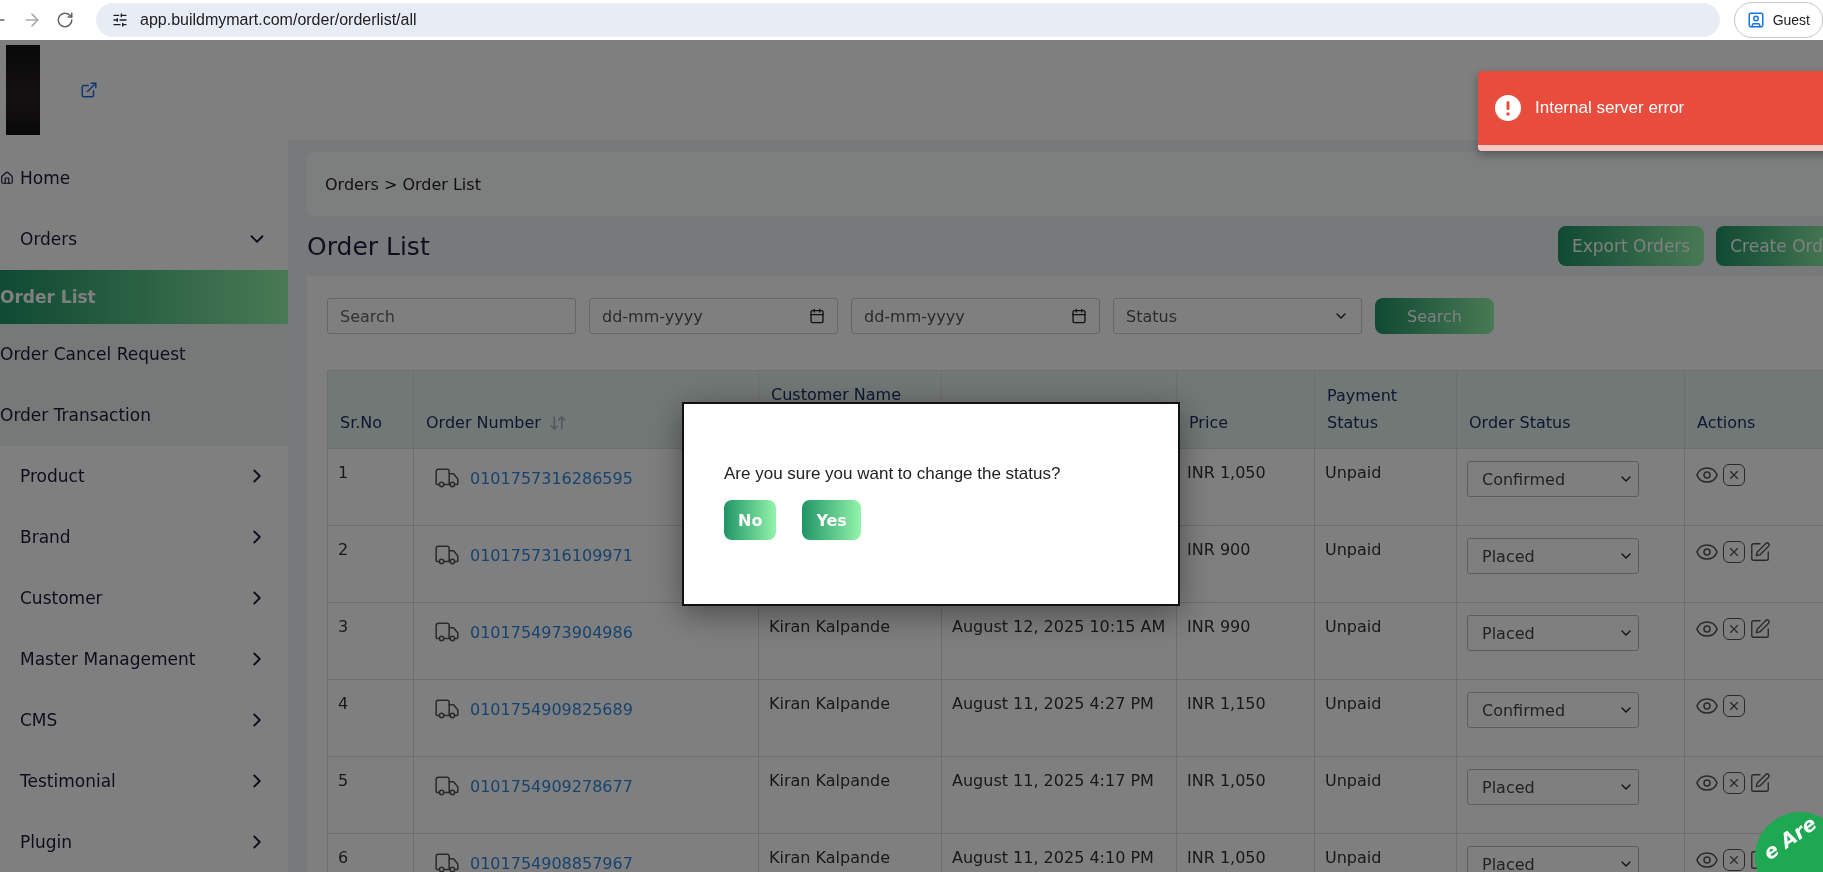  What do you see at coordinates (343, 780) in the screenshot?
I see `table-cell: 5` at bounding box center [343, 780].